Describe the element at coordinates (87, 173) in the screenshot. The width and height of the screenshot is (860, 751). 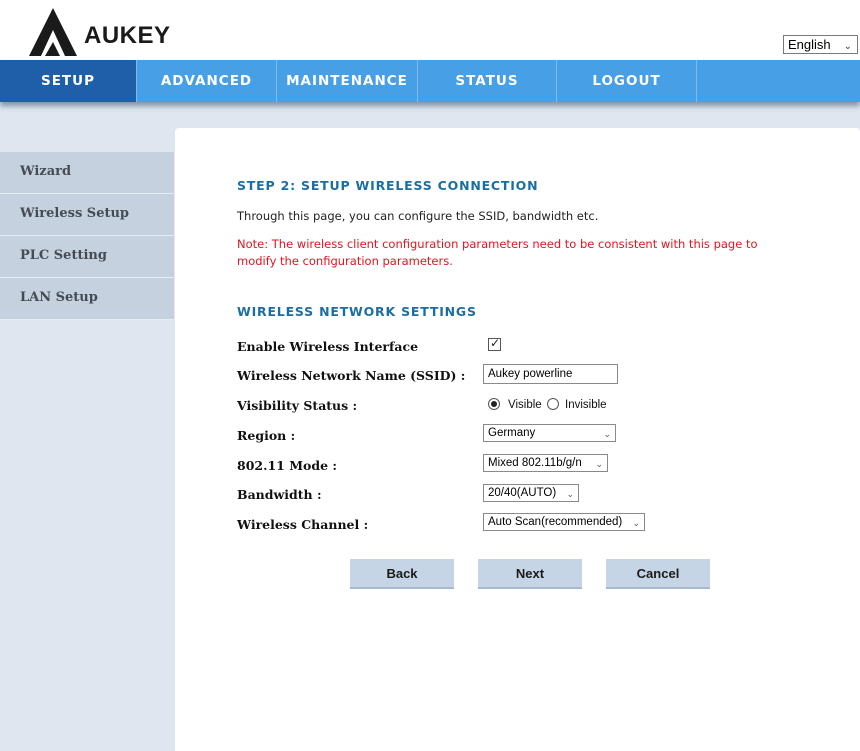
I see `sidebar-item-wizard: Wizard` at that location.